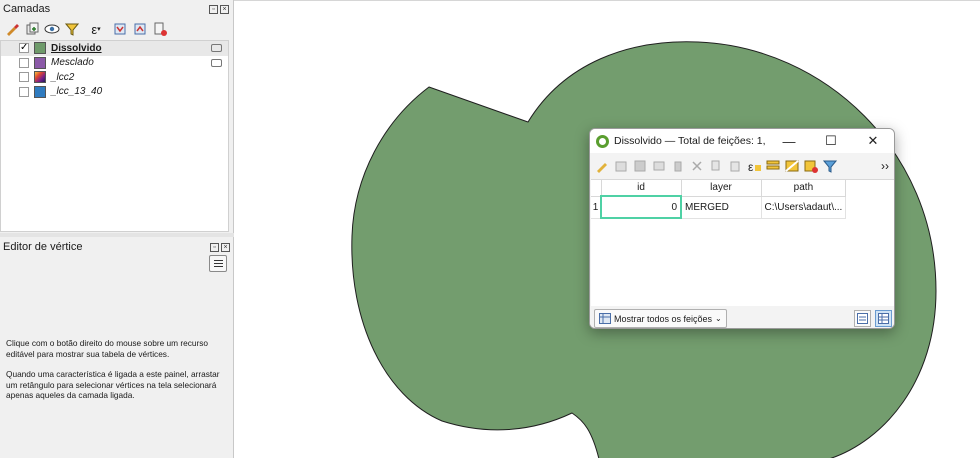 The height and width of the screenshot is (458, 980). Describe the element at coordinates (721, 188) in the screenshot. I see `column-header-layer: layer` at that location.